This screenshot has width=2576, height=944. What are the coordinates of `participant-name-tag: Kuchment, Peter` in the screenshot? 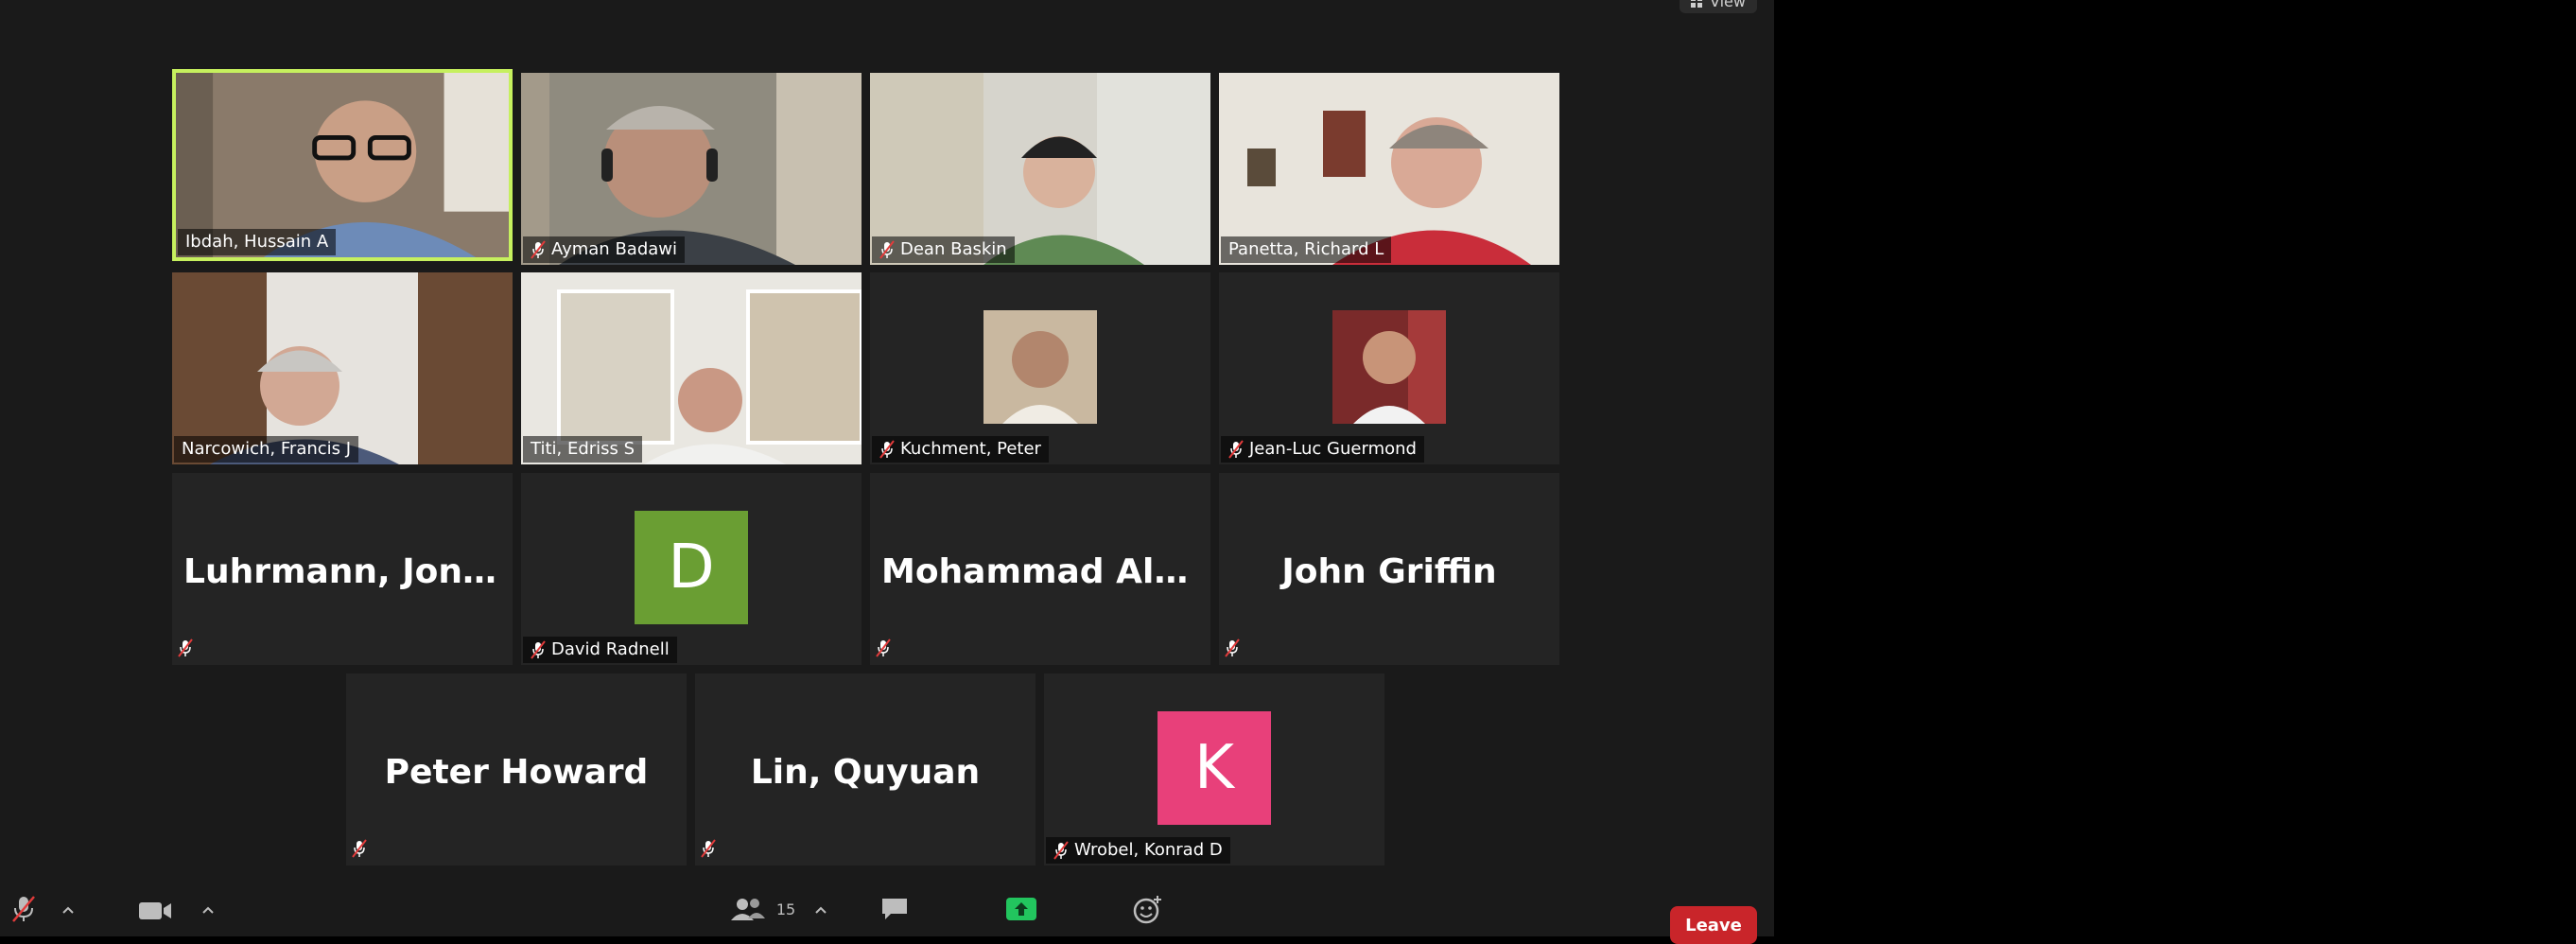 It's located at (960, 449).